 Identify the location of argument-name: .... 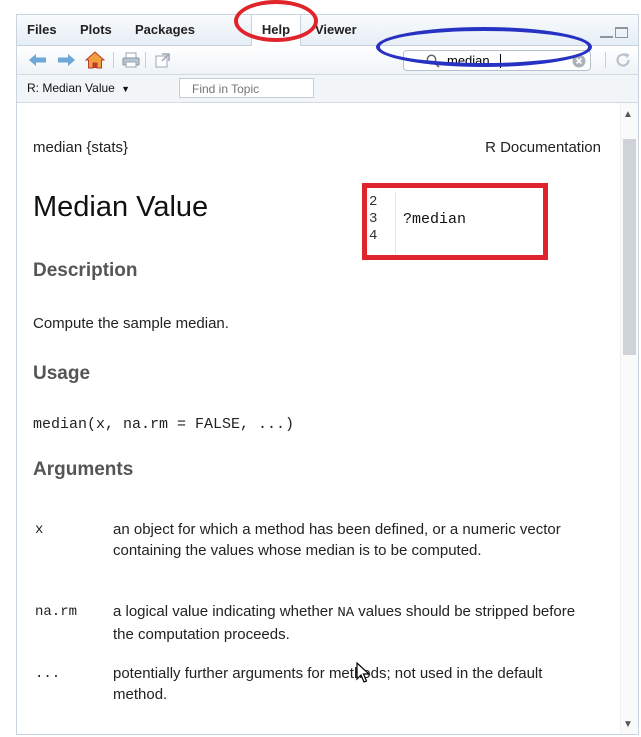
(48, 674).